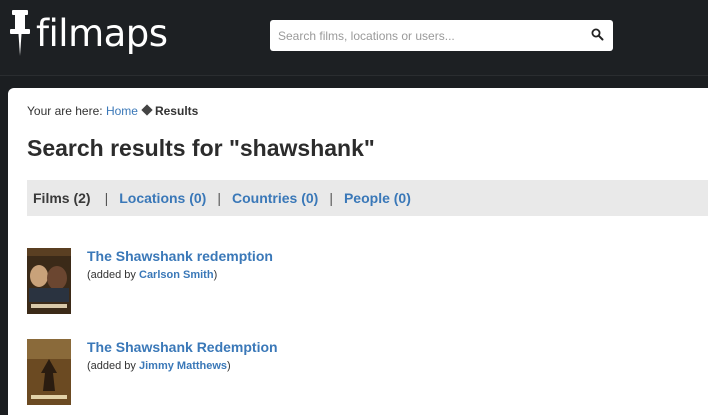 The image size is (708, 415). Describe the element at coordinates (425, 35) in the screenshot. I see `search-input` at that location.